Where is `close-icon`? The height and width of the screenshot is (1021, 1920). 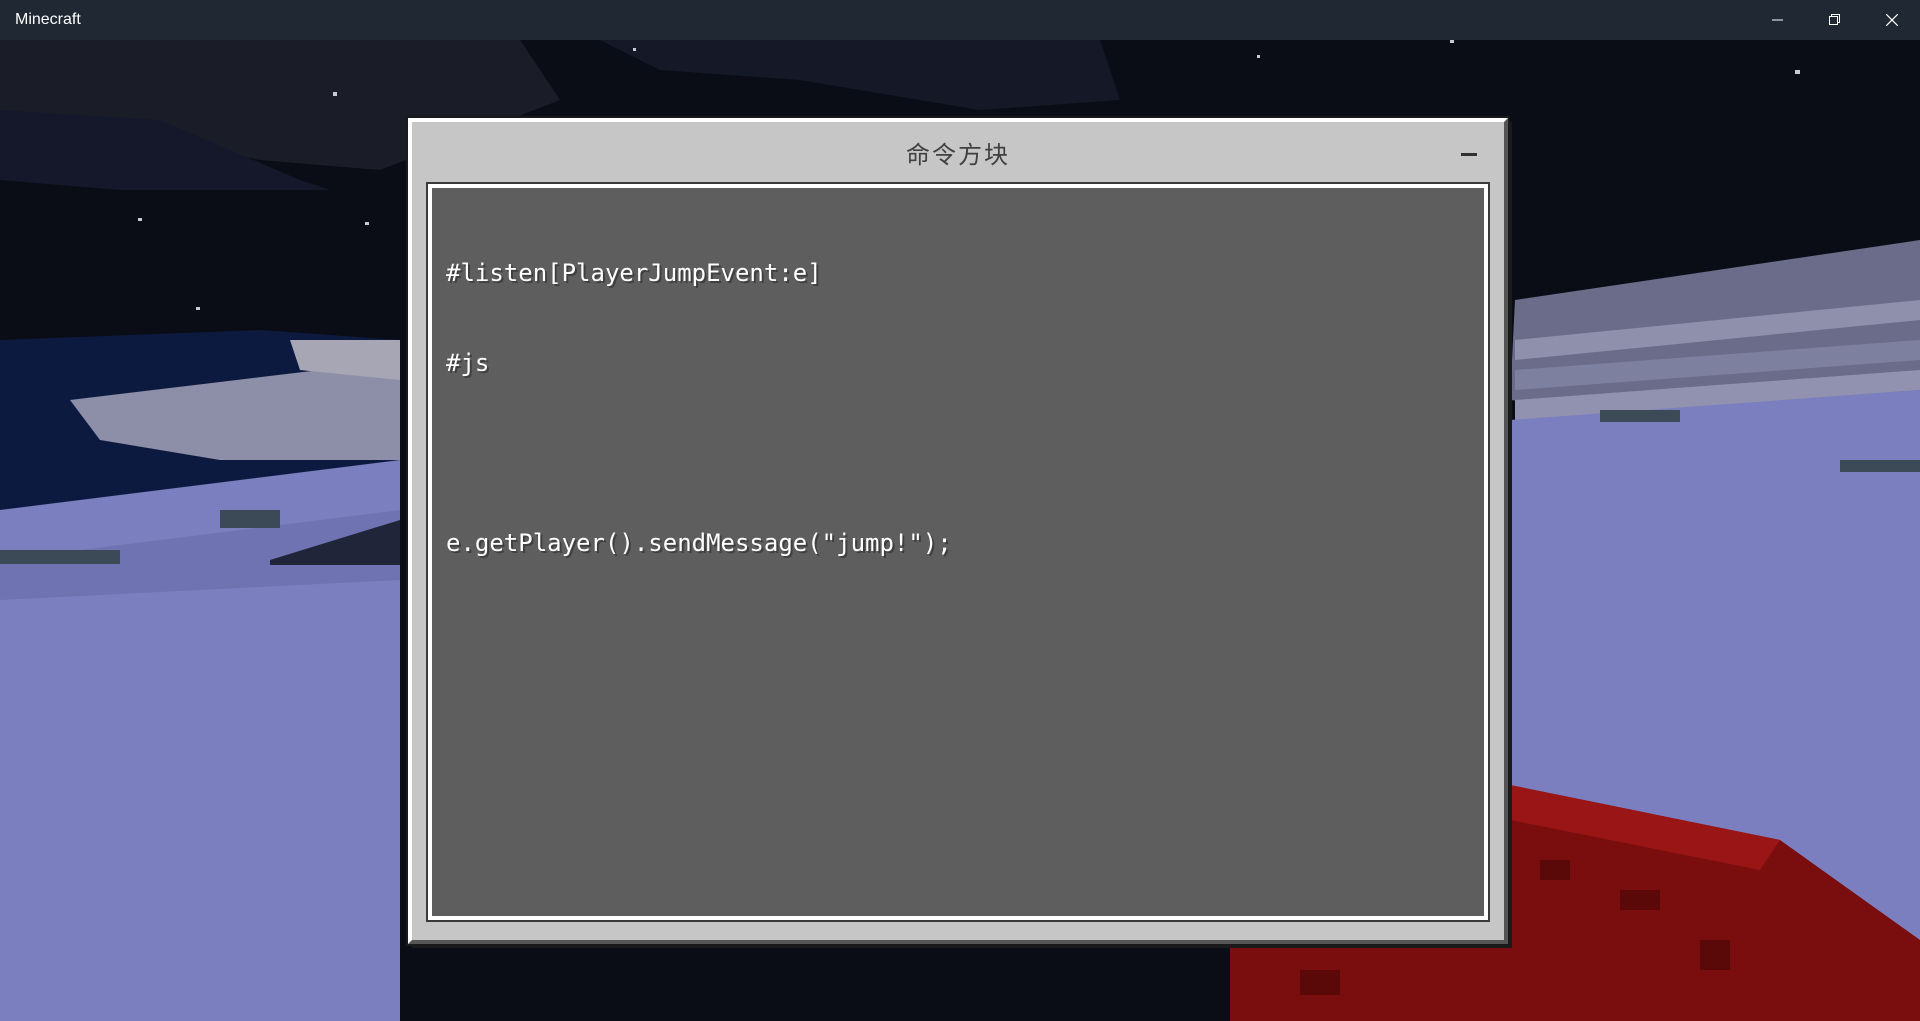 close-icon is located at coordinates (1891, 20).